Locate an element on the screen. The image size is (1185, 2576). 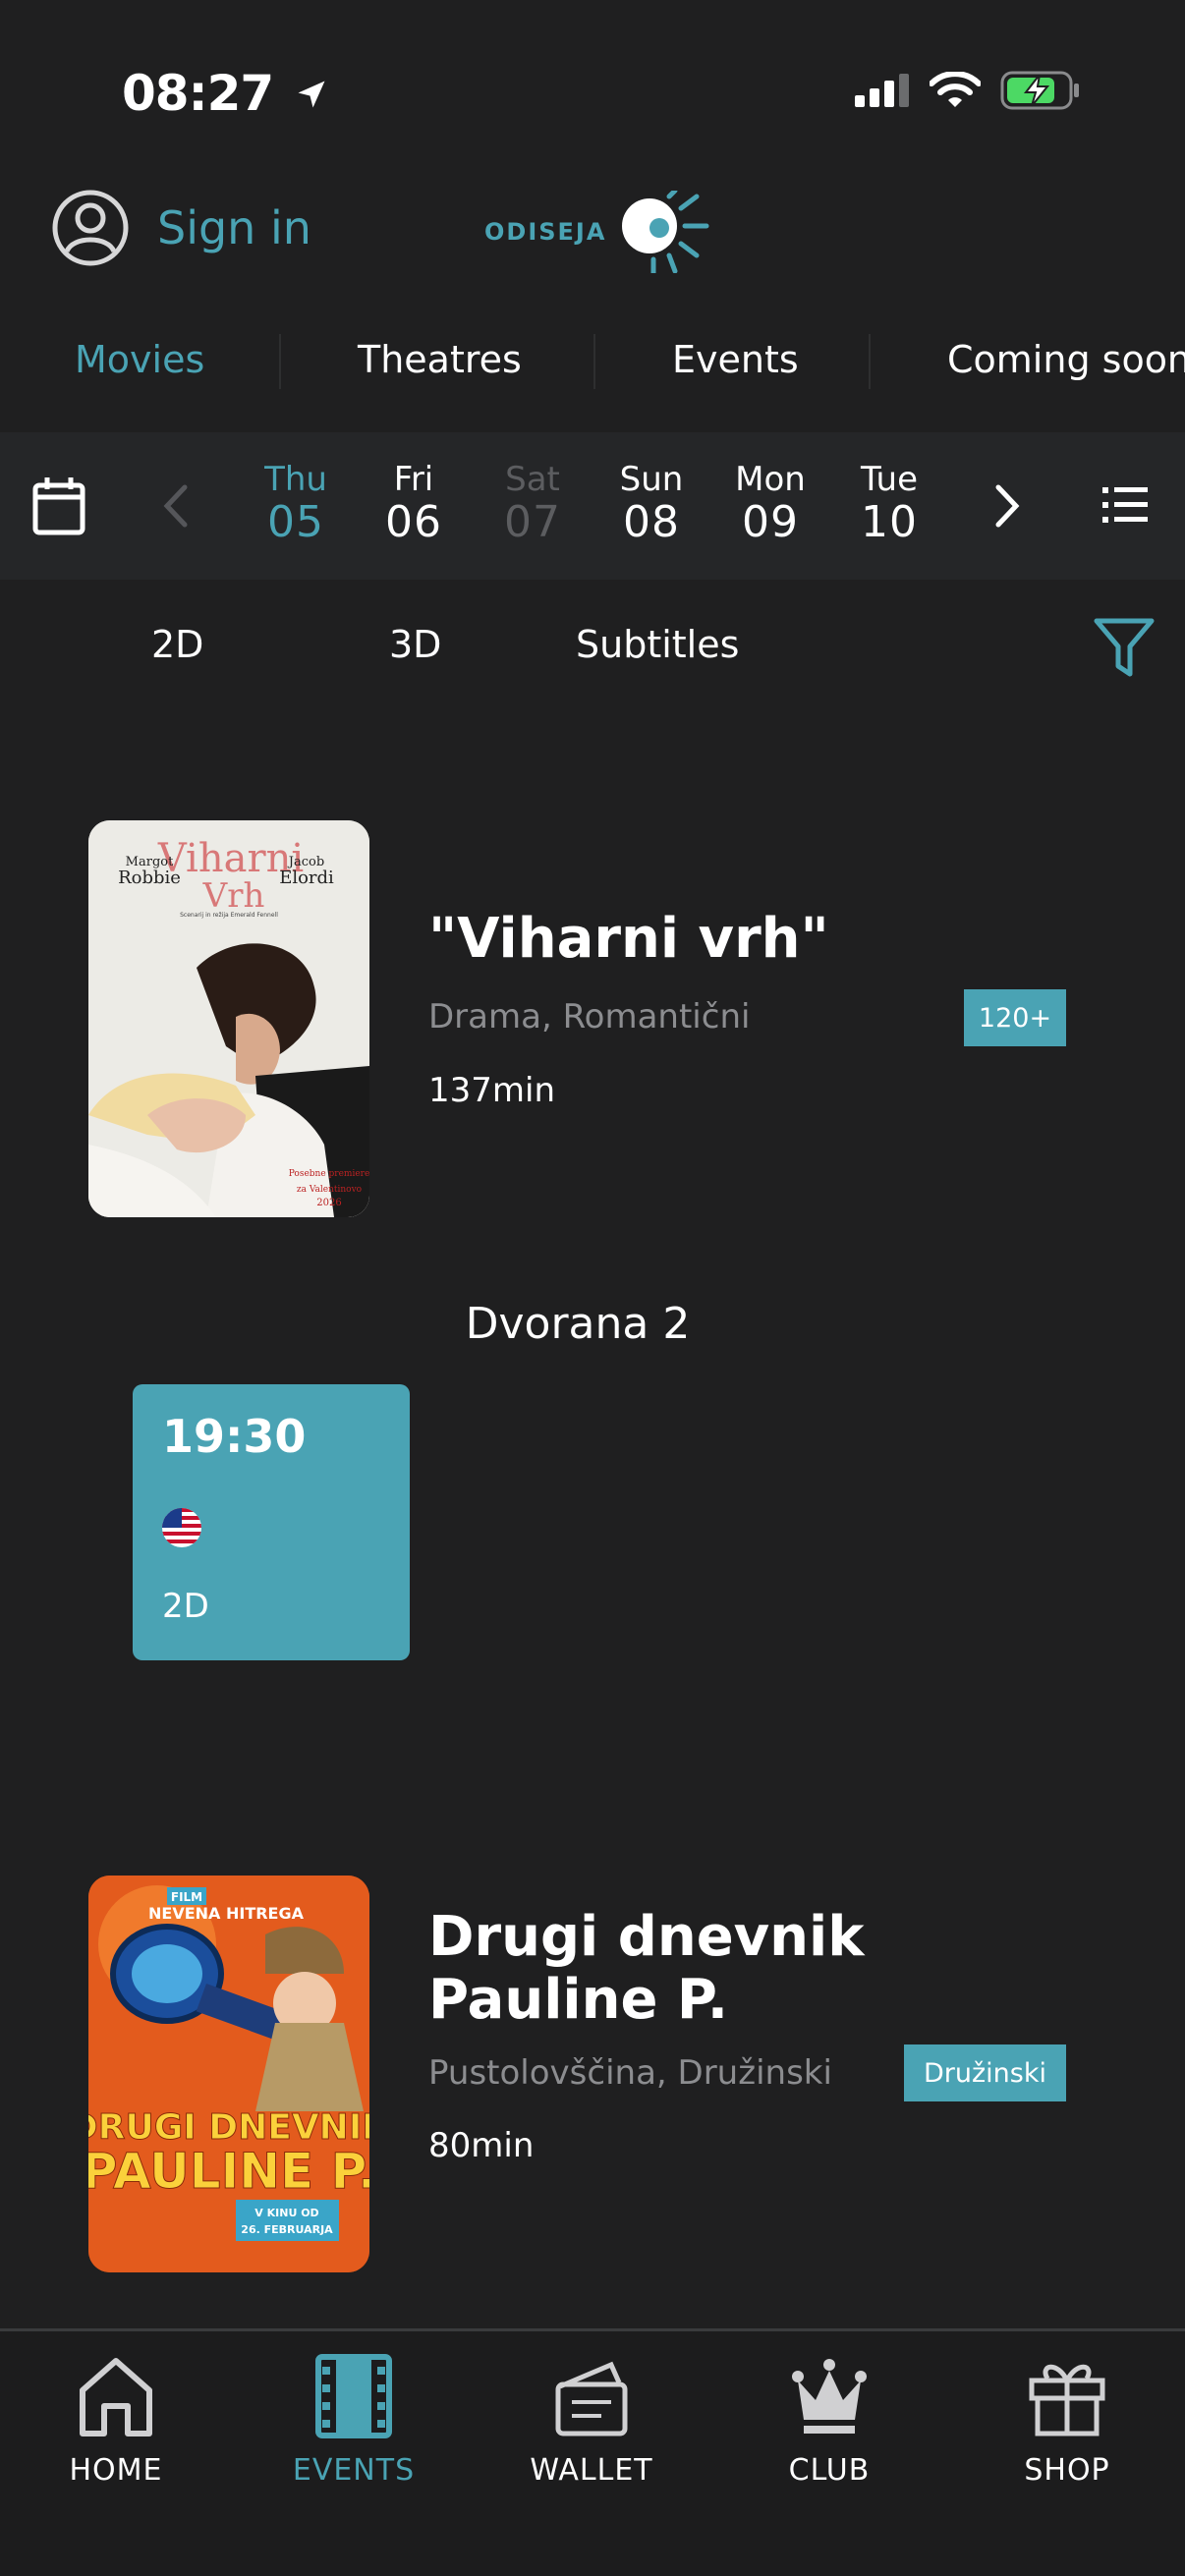
day-name: Mon is located at coordinates (771, 479).